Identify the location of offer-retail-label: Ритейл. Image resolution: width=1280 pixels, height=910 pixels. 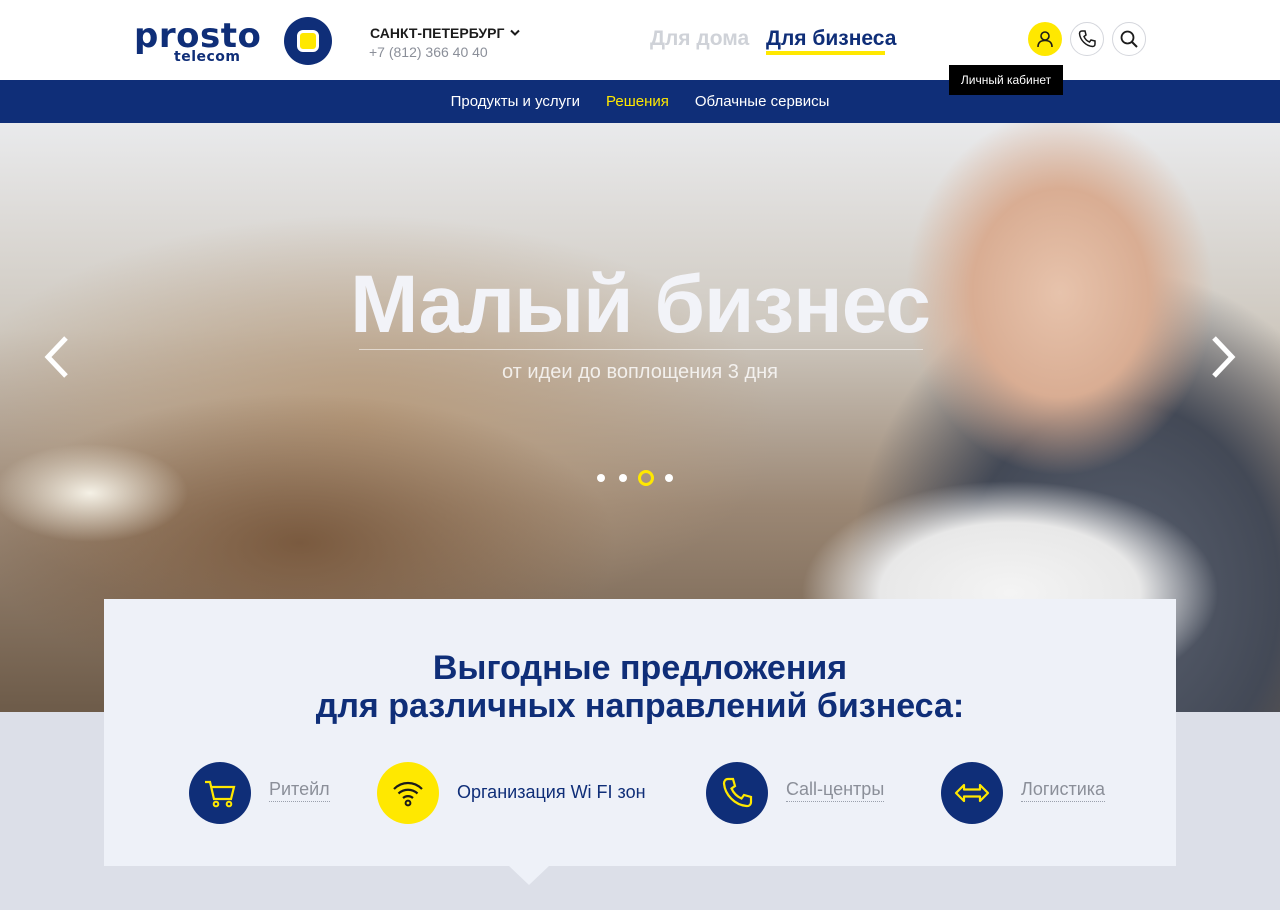
(299, 790).